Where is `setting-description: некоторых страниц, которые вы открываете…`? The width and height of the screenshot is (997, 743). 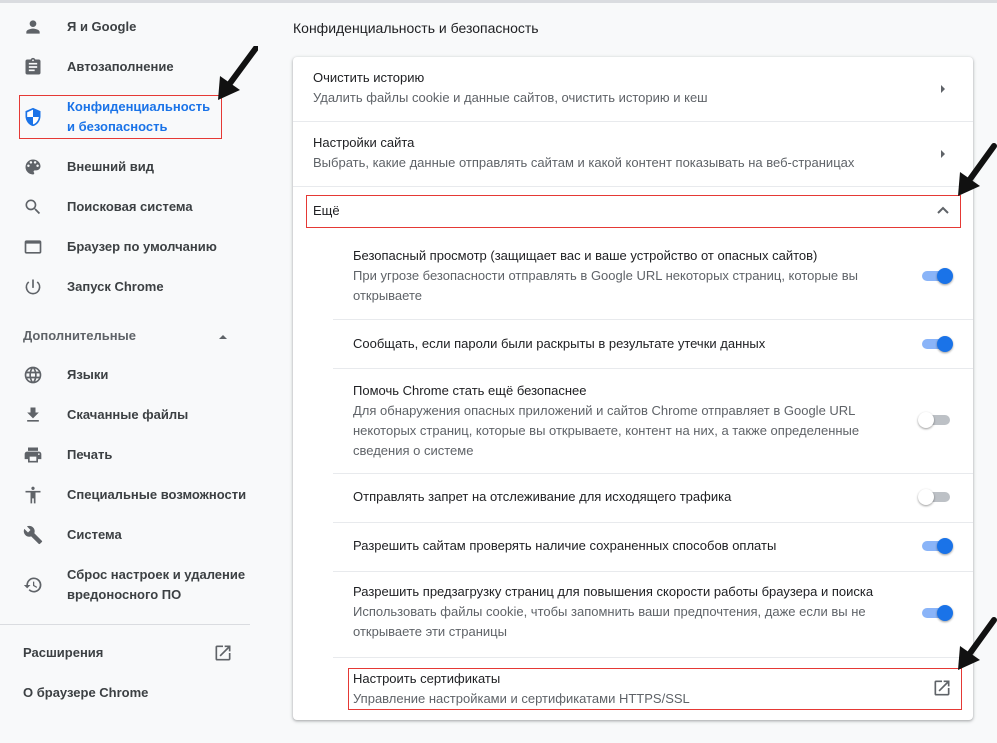
setting-description: некоторых страниц, которые вы открываете… is located at coordinates (606, 430).